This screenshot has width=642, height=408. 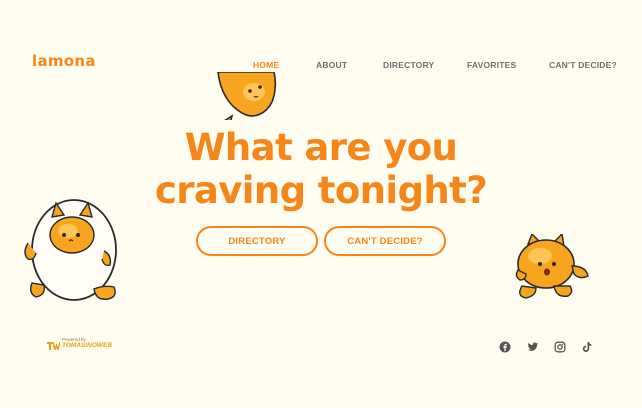 I want to click on facebook-icon, so click(x=505, y=347).